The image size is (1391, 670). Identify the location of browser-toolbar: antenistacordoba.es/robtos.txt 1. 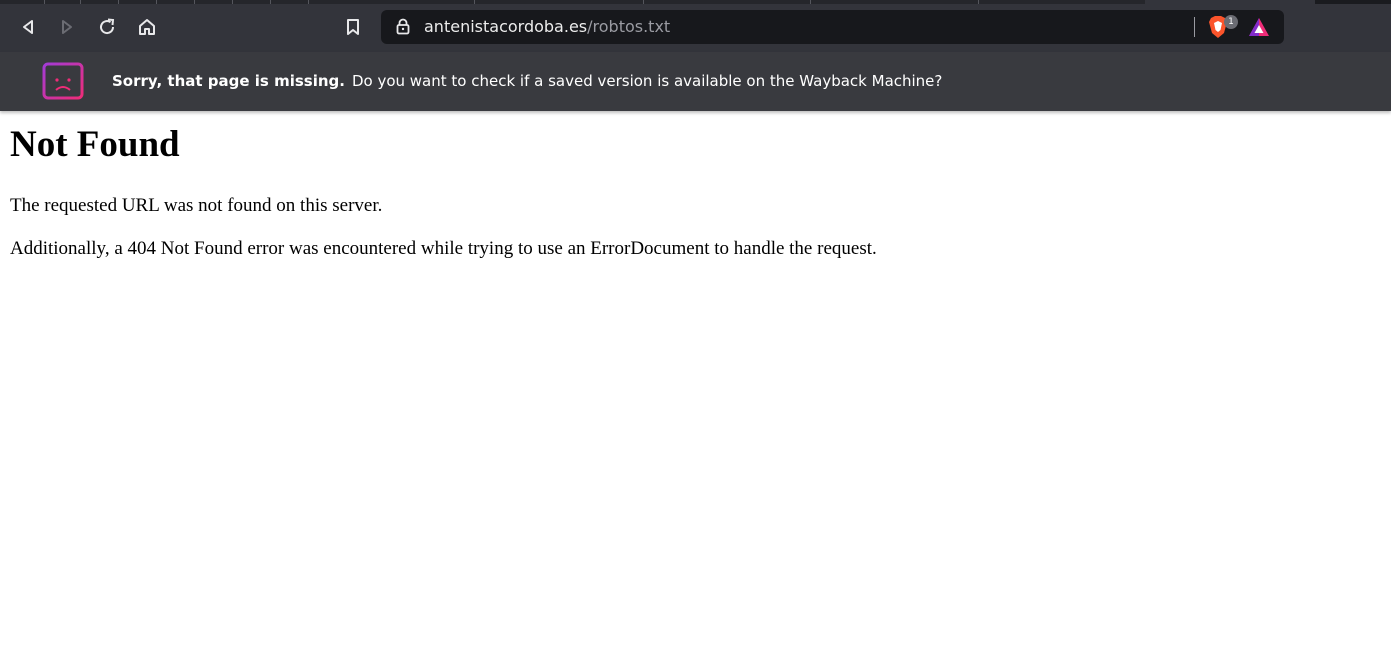
(695, 26).